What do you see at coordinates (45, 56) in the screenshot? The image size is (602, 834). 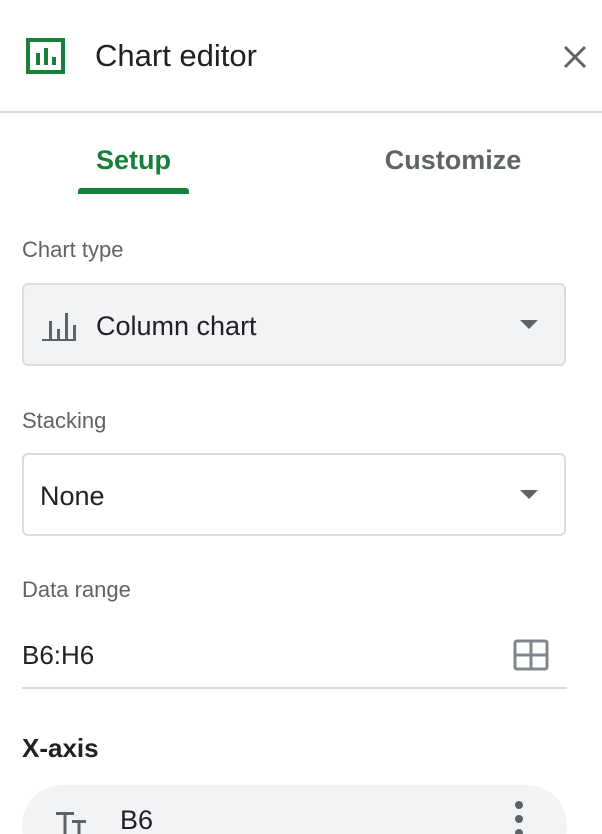 I see `chart-logo-icon` at bounding box center [45, 56].